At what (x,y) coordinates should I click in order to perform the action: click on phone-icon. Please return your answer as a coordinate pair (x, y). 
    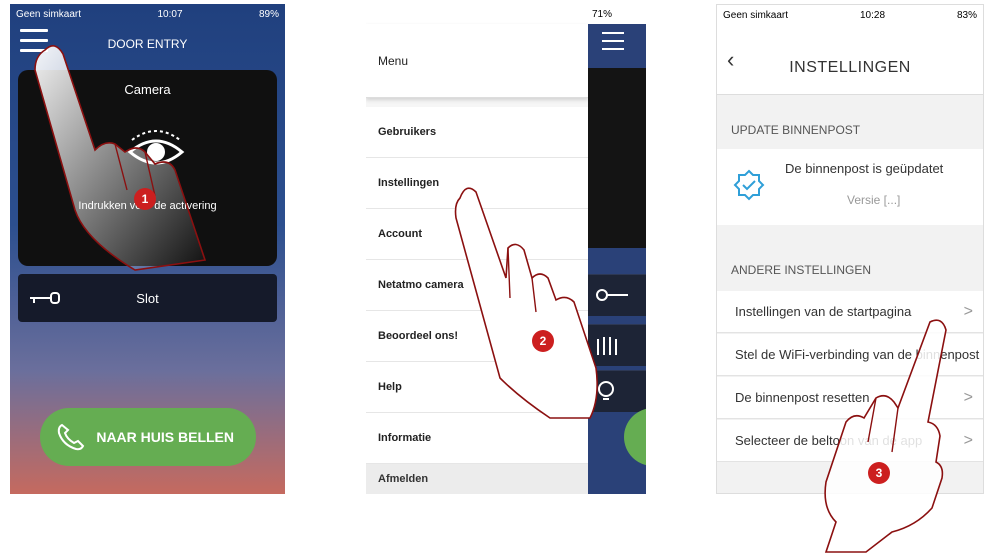
    Looking at the image, I should click on (71, 437).